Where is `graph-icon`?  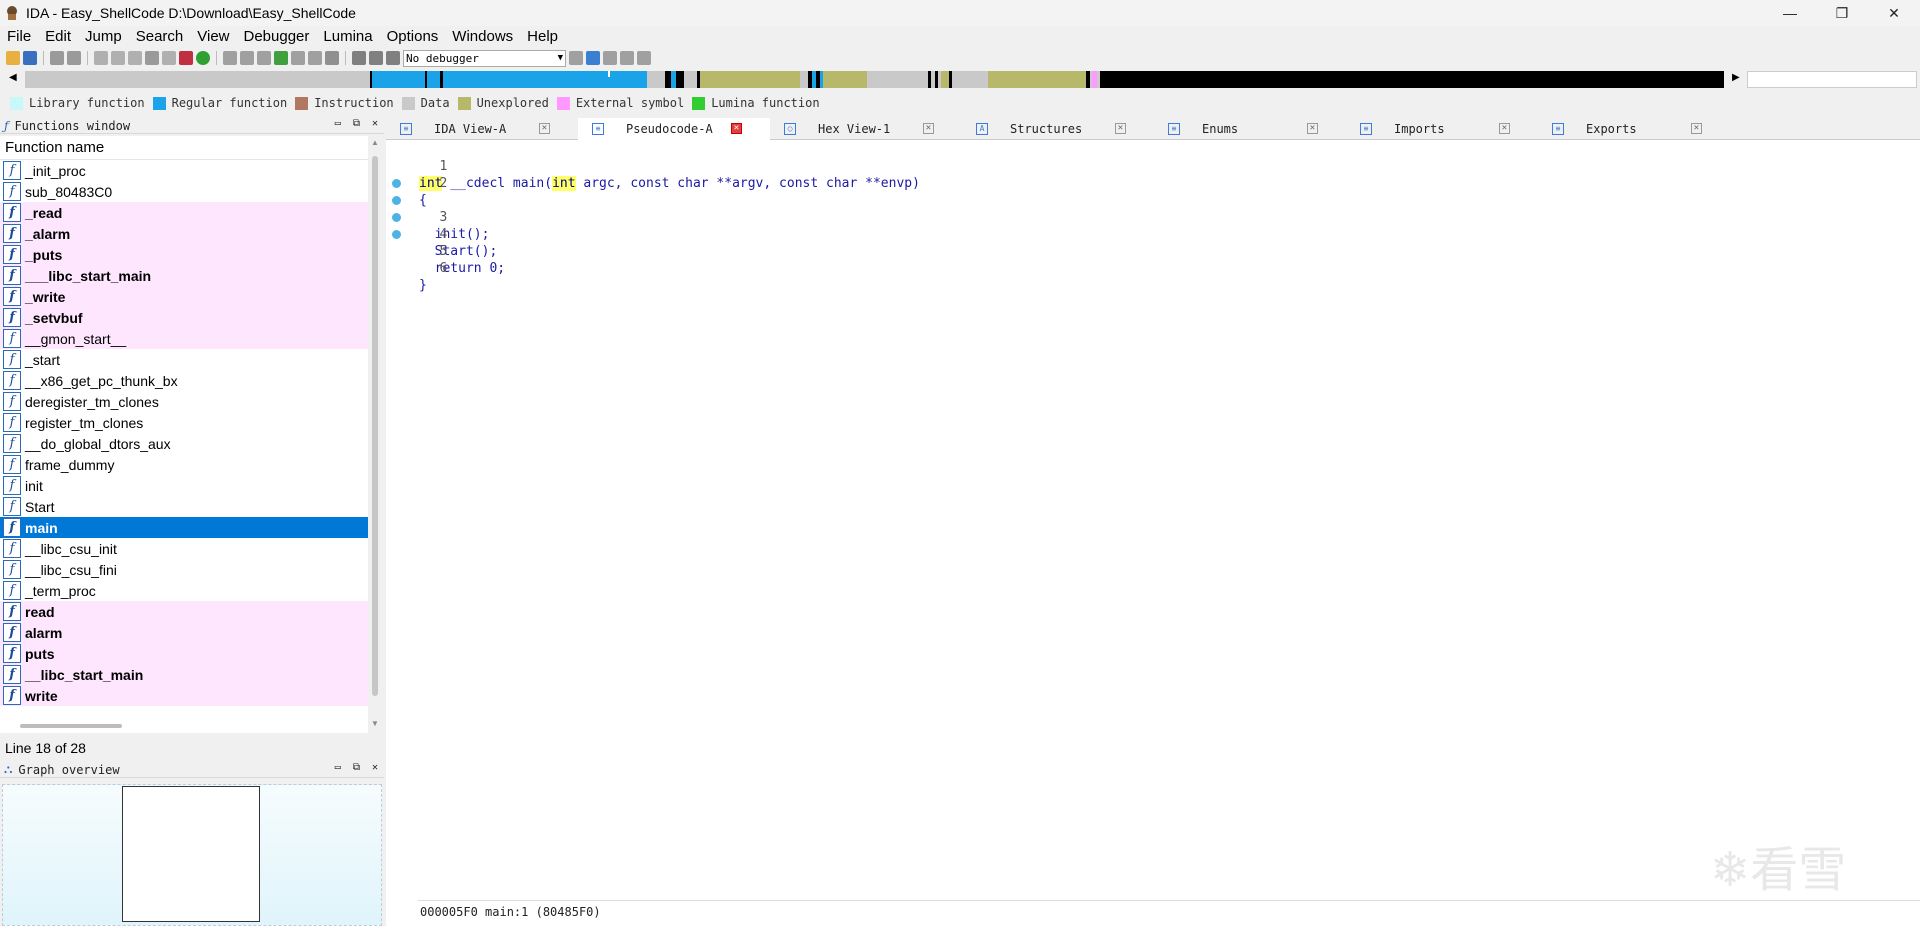 graph-icon is located at coordinates (186, 58).